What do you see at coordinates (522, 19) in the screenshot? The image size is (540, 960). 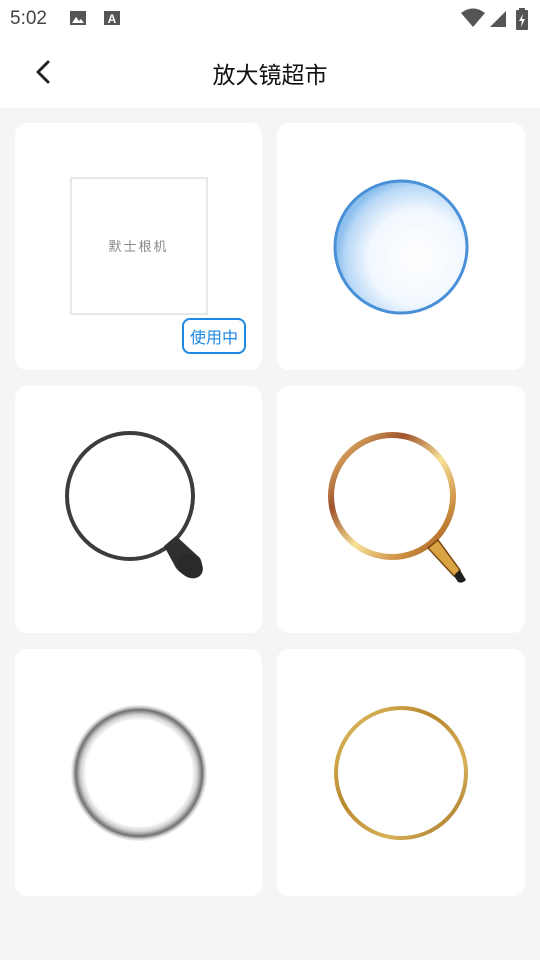 I see `battery-icon` at bounding box center [522, 19].